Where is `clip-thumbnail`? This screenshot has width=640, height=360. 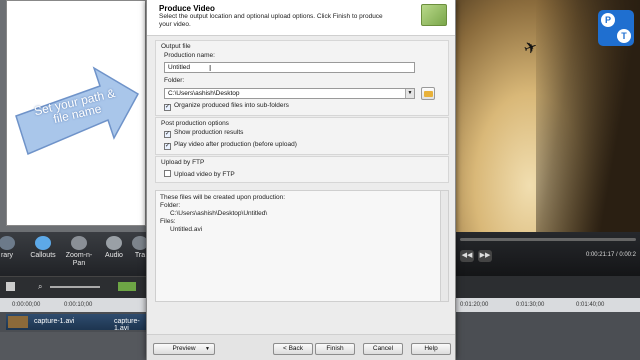
clip-thumbnail is located at coordinates (18, 322).